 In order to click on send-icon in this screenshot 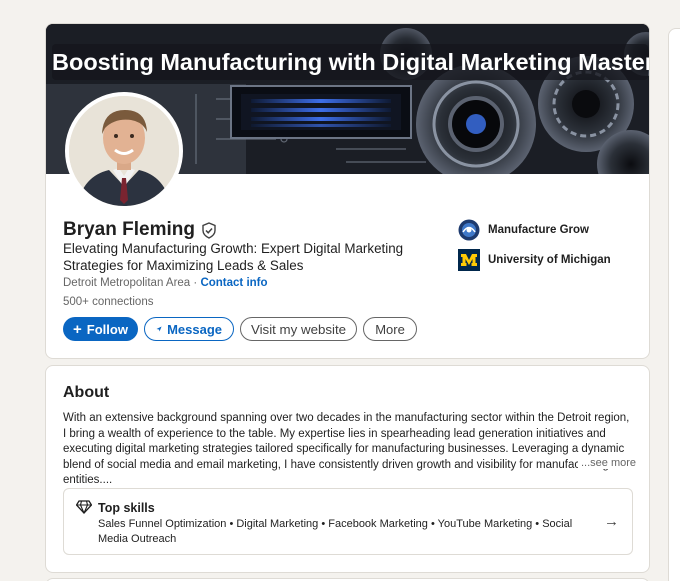, I will do `click(159, 329)`.